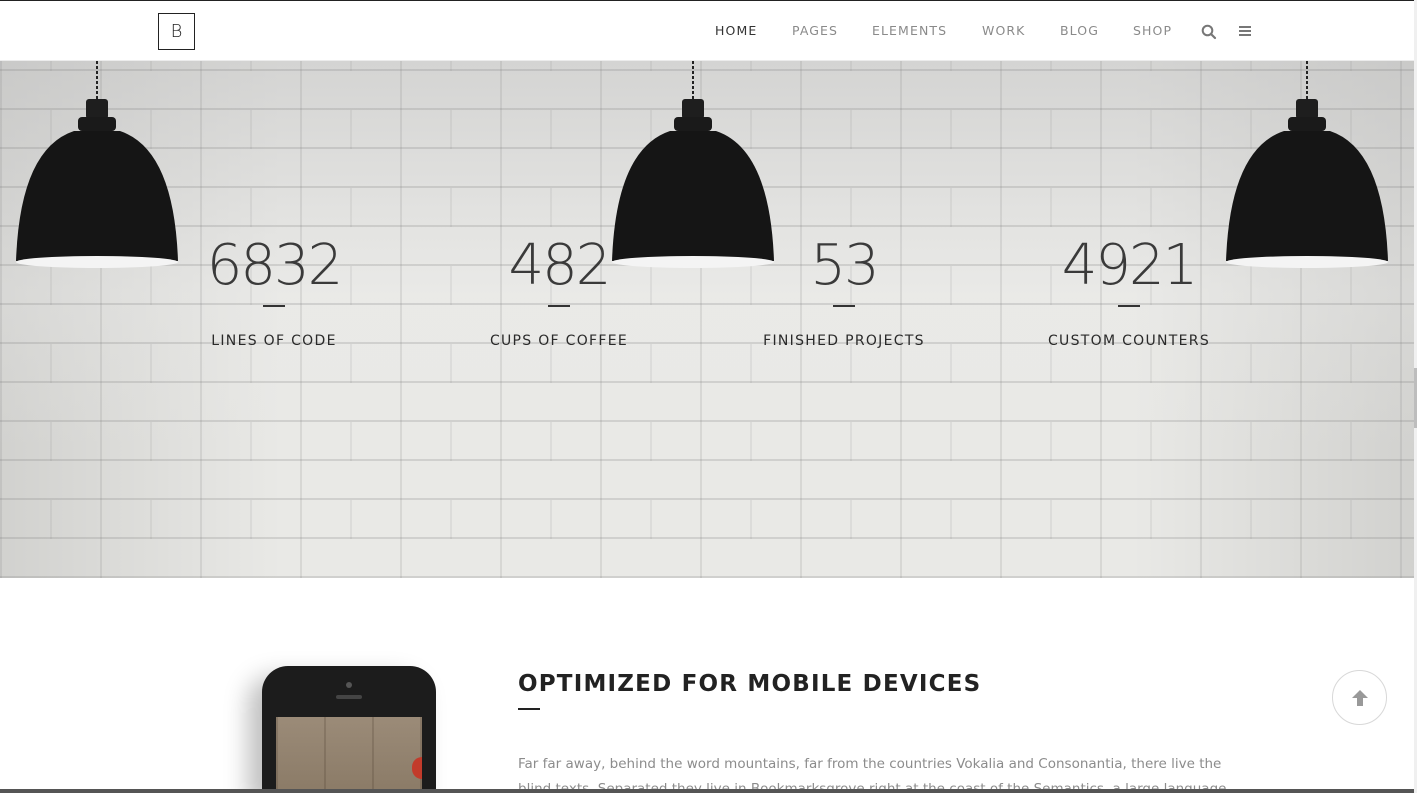 Image resolution: width=1417 pixels, height=793 pixels. What do you see at coordinates (349, 697) in the screenshot?
I see `phone-speaker` at bounding box center [349, 697].